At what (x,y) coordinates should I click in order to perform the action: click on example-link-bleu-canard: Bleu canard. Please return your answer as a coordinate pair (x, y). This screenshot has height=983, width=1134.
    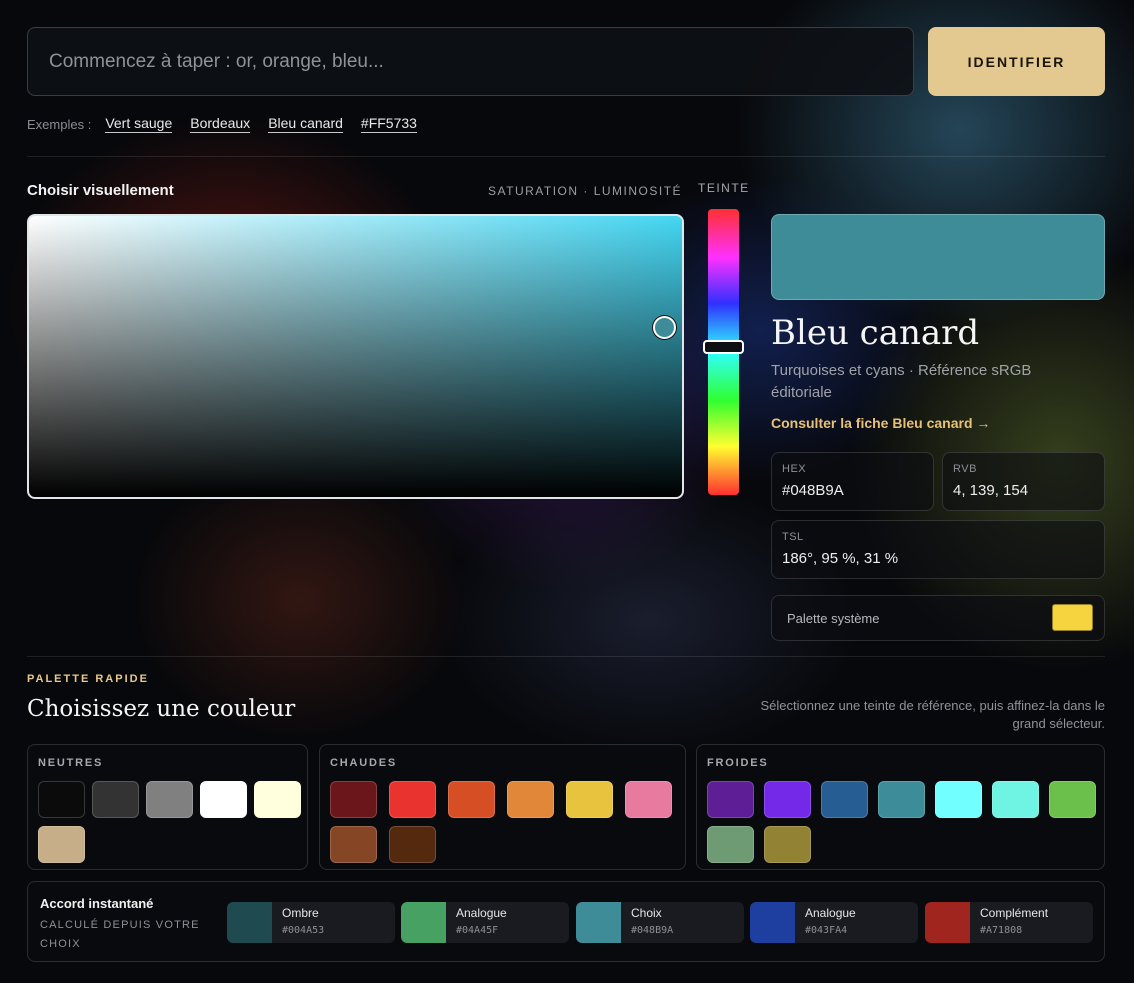
    Looking at the image, I should click on (305, 124).